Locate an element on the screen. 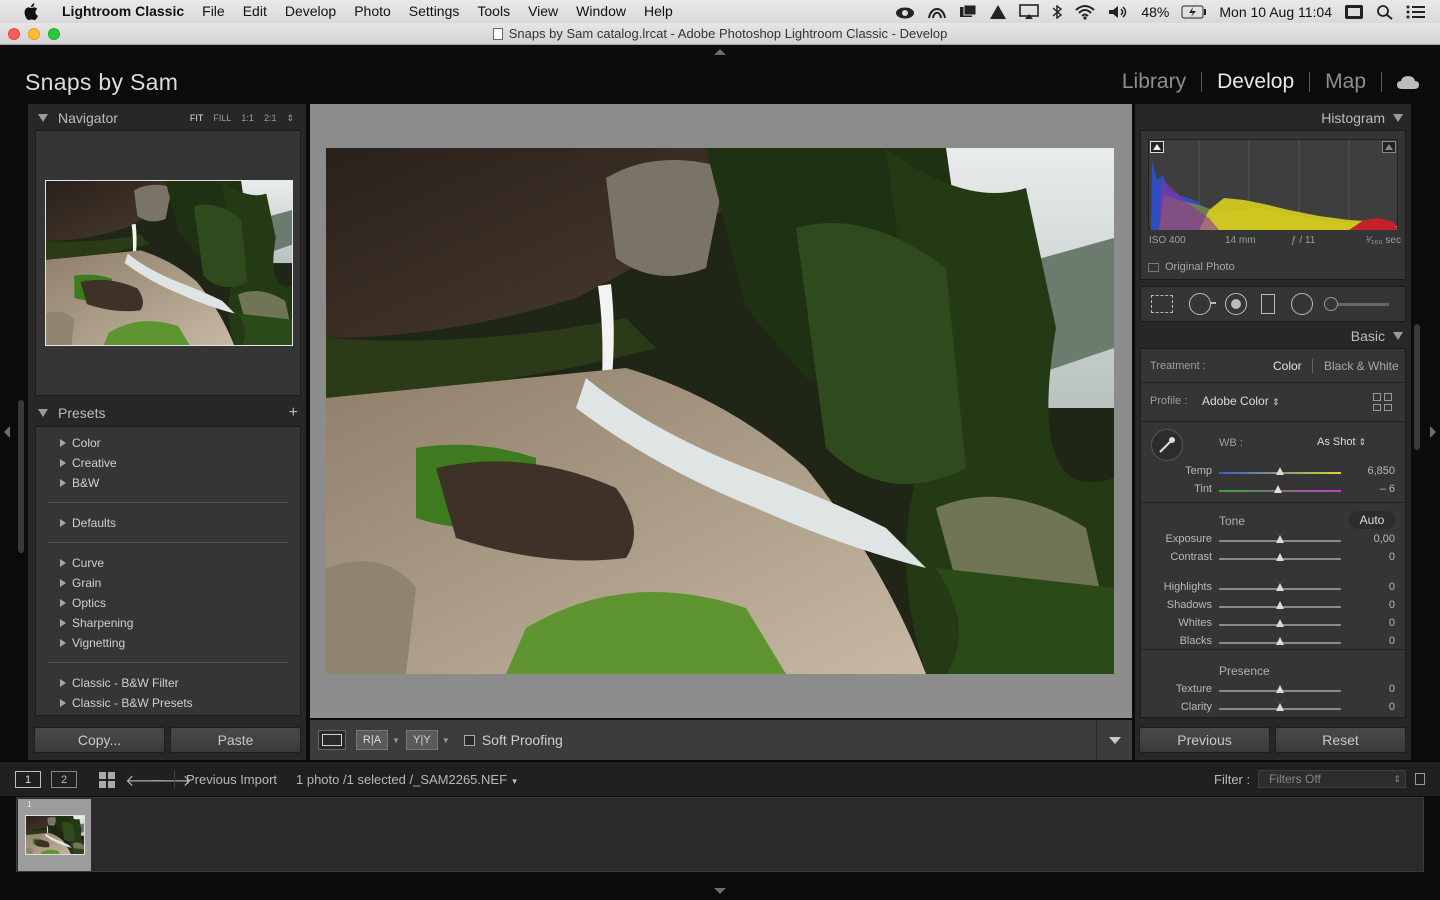  adjustment-brush-tool-icon is located at coordinates (1356, 303).